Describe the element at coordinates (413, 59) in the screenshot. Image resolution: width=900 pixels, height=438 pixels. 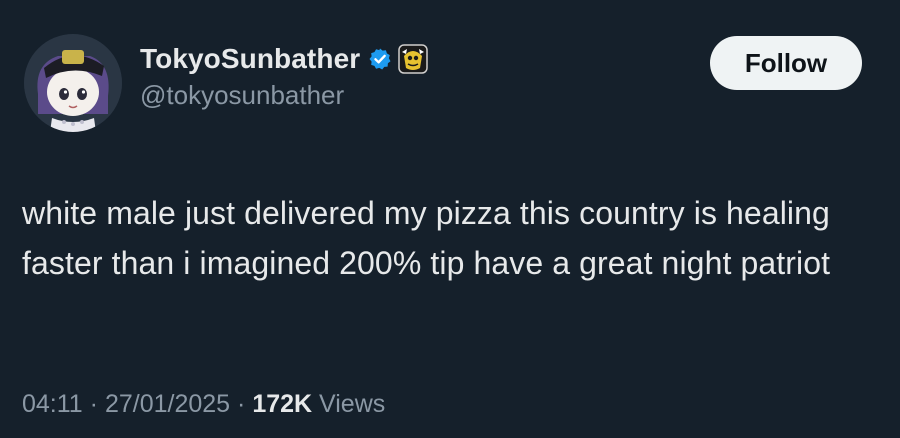
I see `affiliate-badge-icon` at that location.